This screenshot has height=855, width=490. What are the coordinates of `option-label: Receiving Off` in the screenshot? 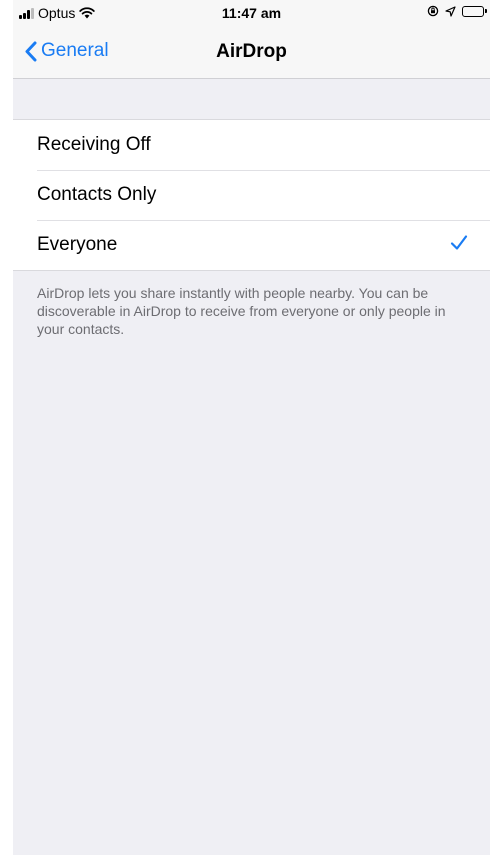 It's located at (94, 144).